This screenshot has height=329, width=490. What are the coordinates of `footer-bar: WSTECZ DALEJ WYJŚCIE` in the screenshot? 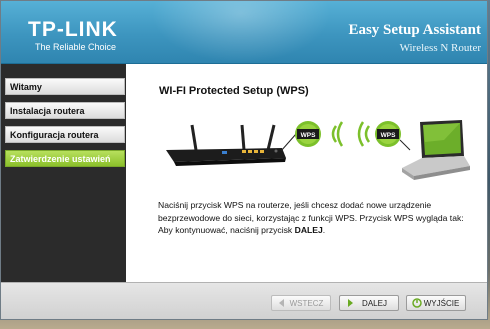 It's located at (244, 300).